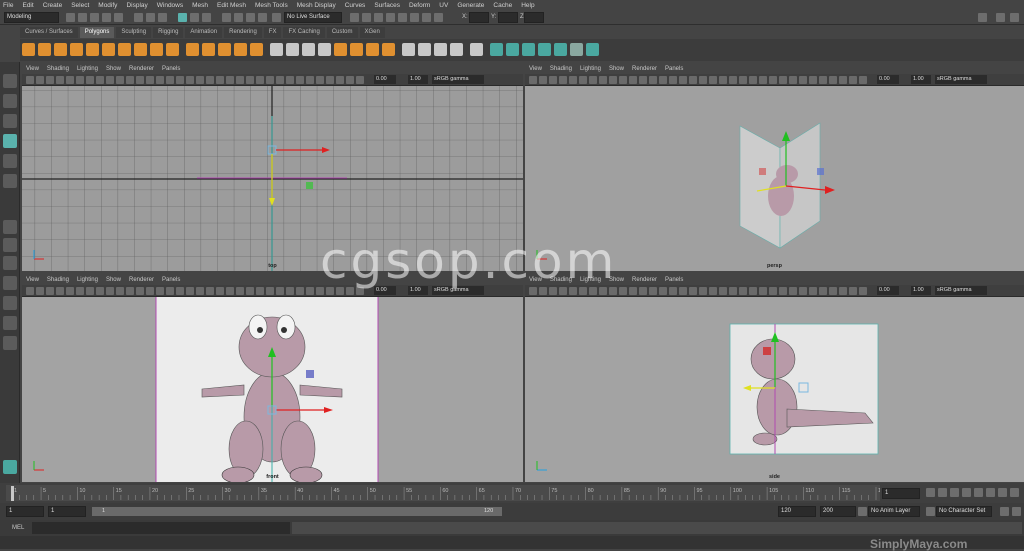 Image resolution: width=1024 pixels, height=551 pixels. What do you see at coordinates (674, 280) in the screenshot?
I see `panel-menu-panels: Panels` at bounding box center [674, 280].